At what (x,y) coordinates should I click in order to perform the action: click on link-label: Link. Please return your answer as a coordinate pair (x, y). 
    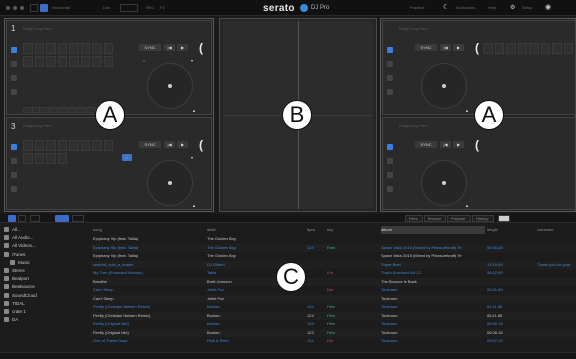
    Looking at the image, I should click on (106, 7).